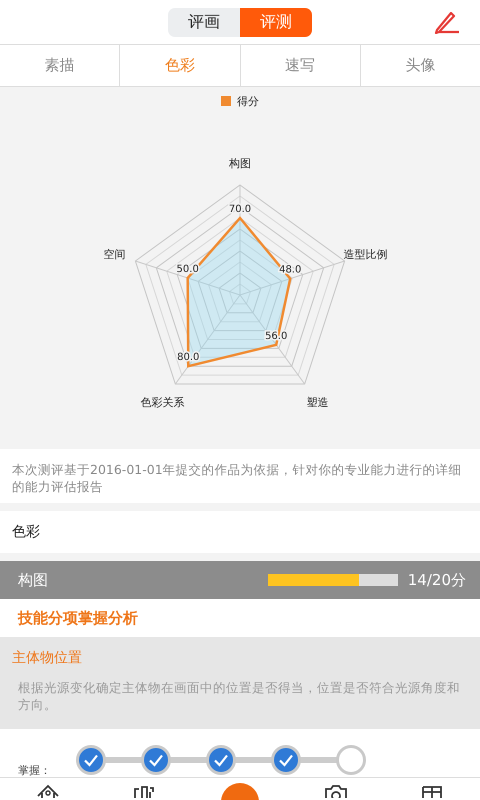 Image resolution: width=480 pixels, height=800 pixels. What do you see at coordinates (240, 476) in the screenshot?
I see `report-description: 本次测评基于2016-01-01年提交的作品为依据，针对你的专业能力进行的详细的能力评估报告` at bounding box center [240, 476].